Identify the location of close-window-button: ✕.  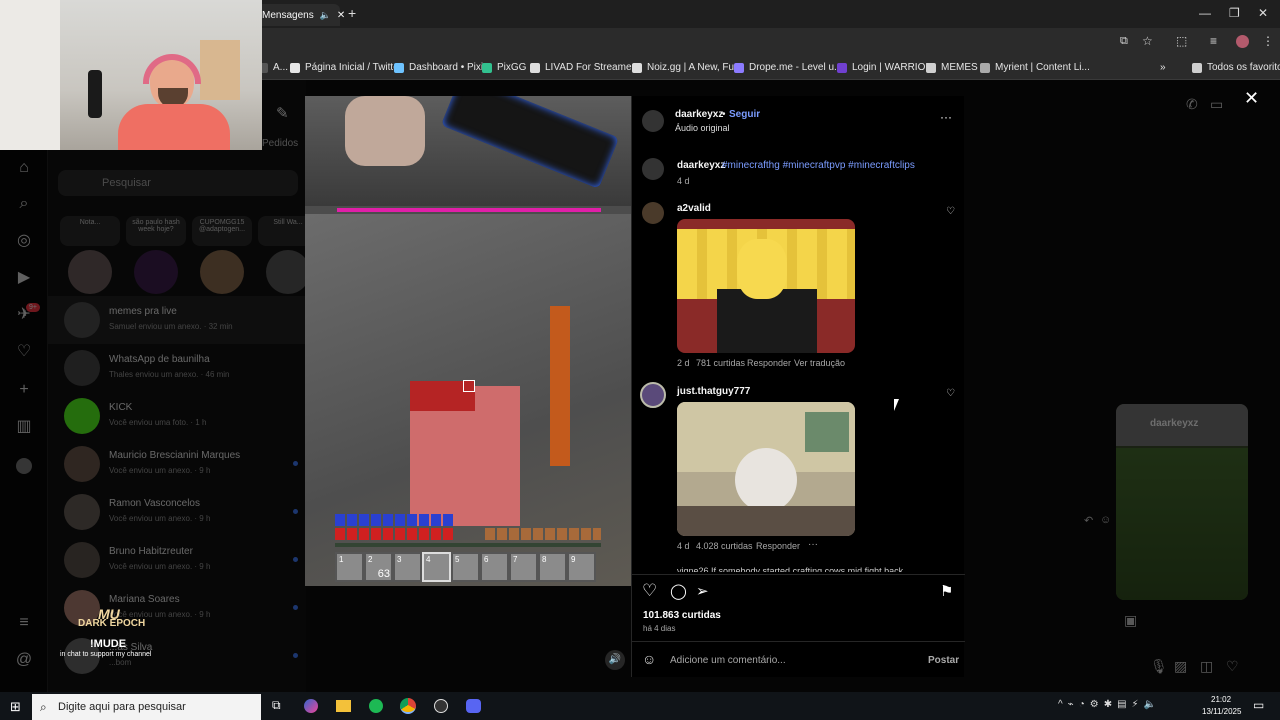
(1263, 13).